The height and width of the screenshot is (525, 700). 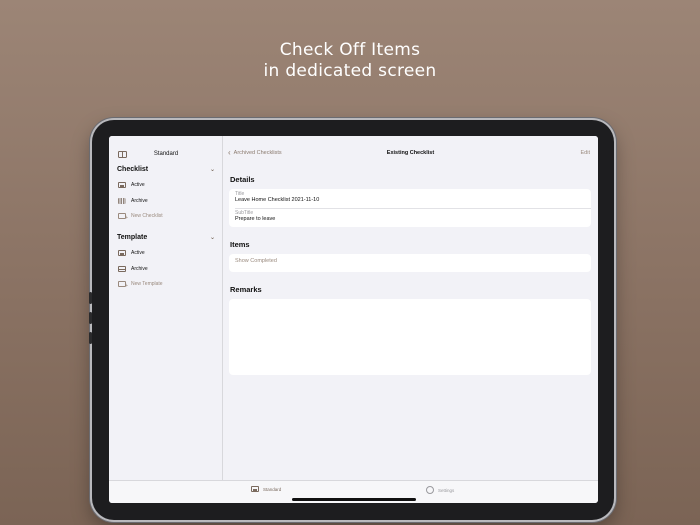 What do you see at coordinates (255, 489) in the screenshot?
I see `standard-tab-icon` at bounding box center [255, 489].